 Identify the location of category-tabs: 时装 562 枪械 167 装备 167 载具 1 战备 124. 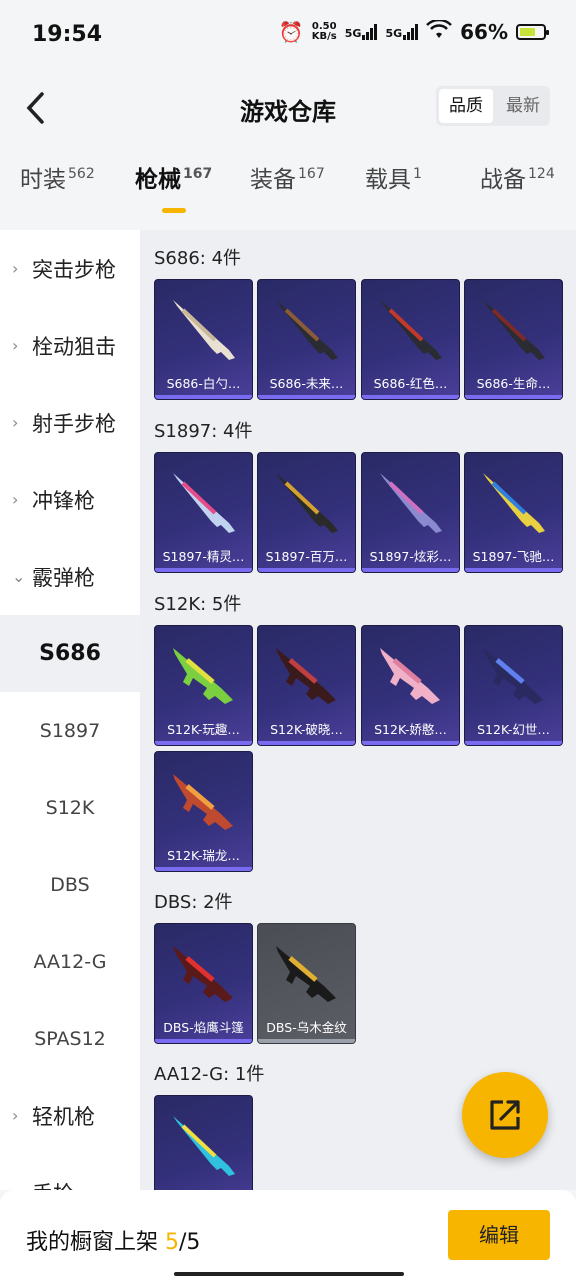
(288, 190).